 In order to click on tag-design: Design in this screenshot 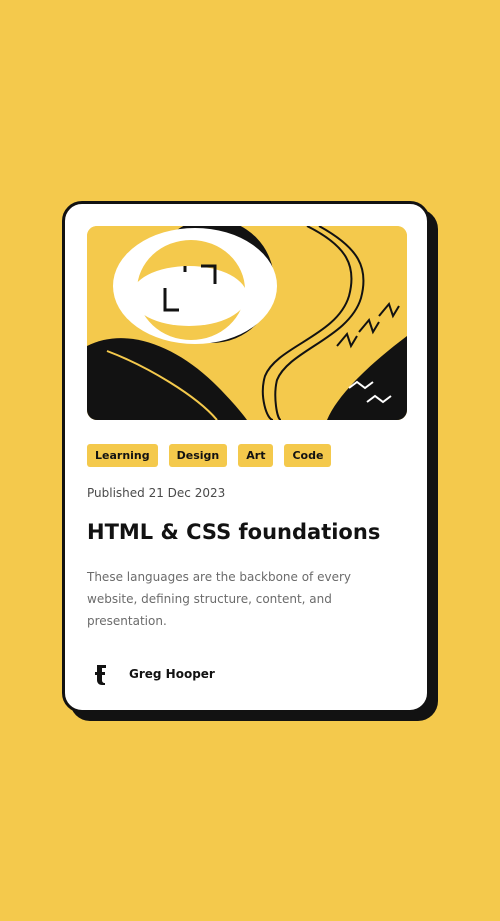, I will do `click(198, 455)`.